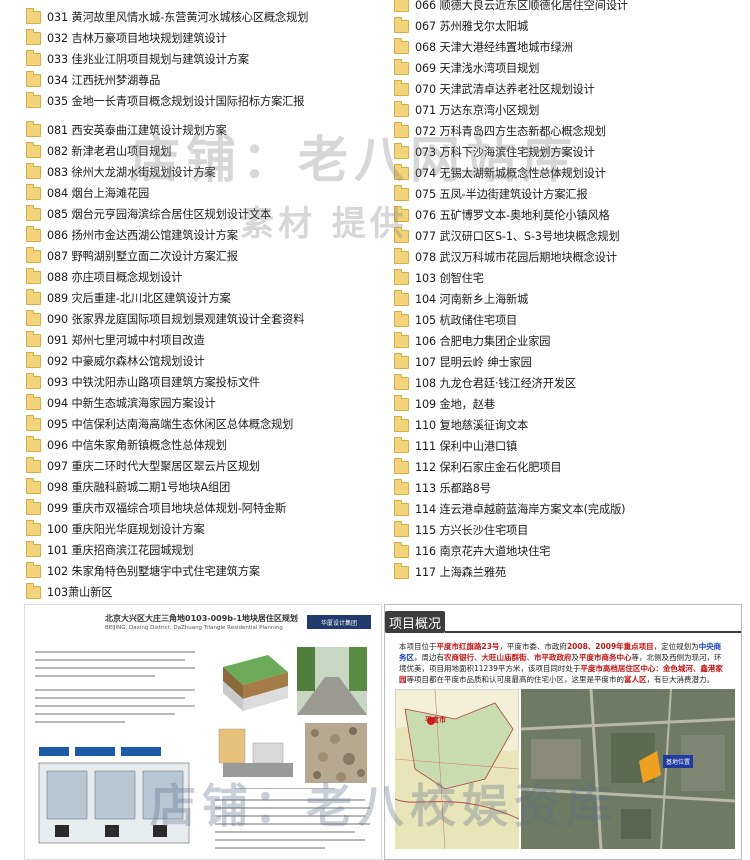 The image size is (750, 860). I want to click on file-folder-item: 113 乐都路8号, so click(442, 488).